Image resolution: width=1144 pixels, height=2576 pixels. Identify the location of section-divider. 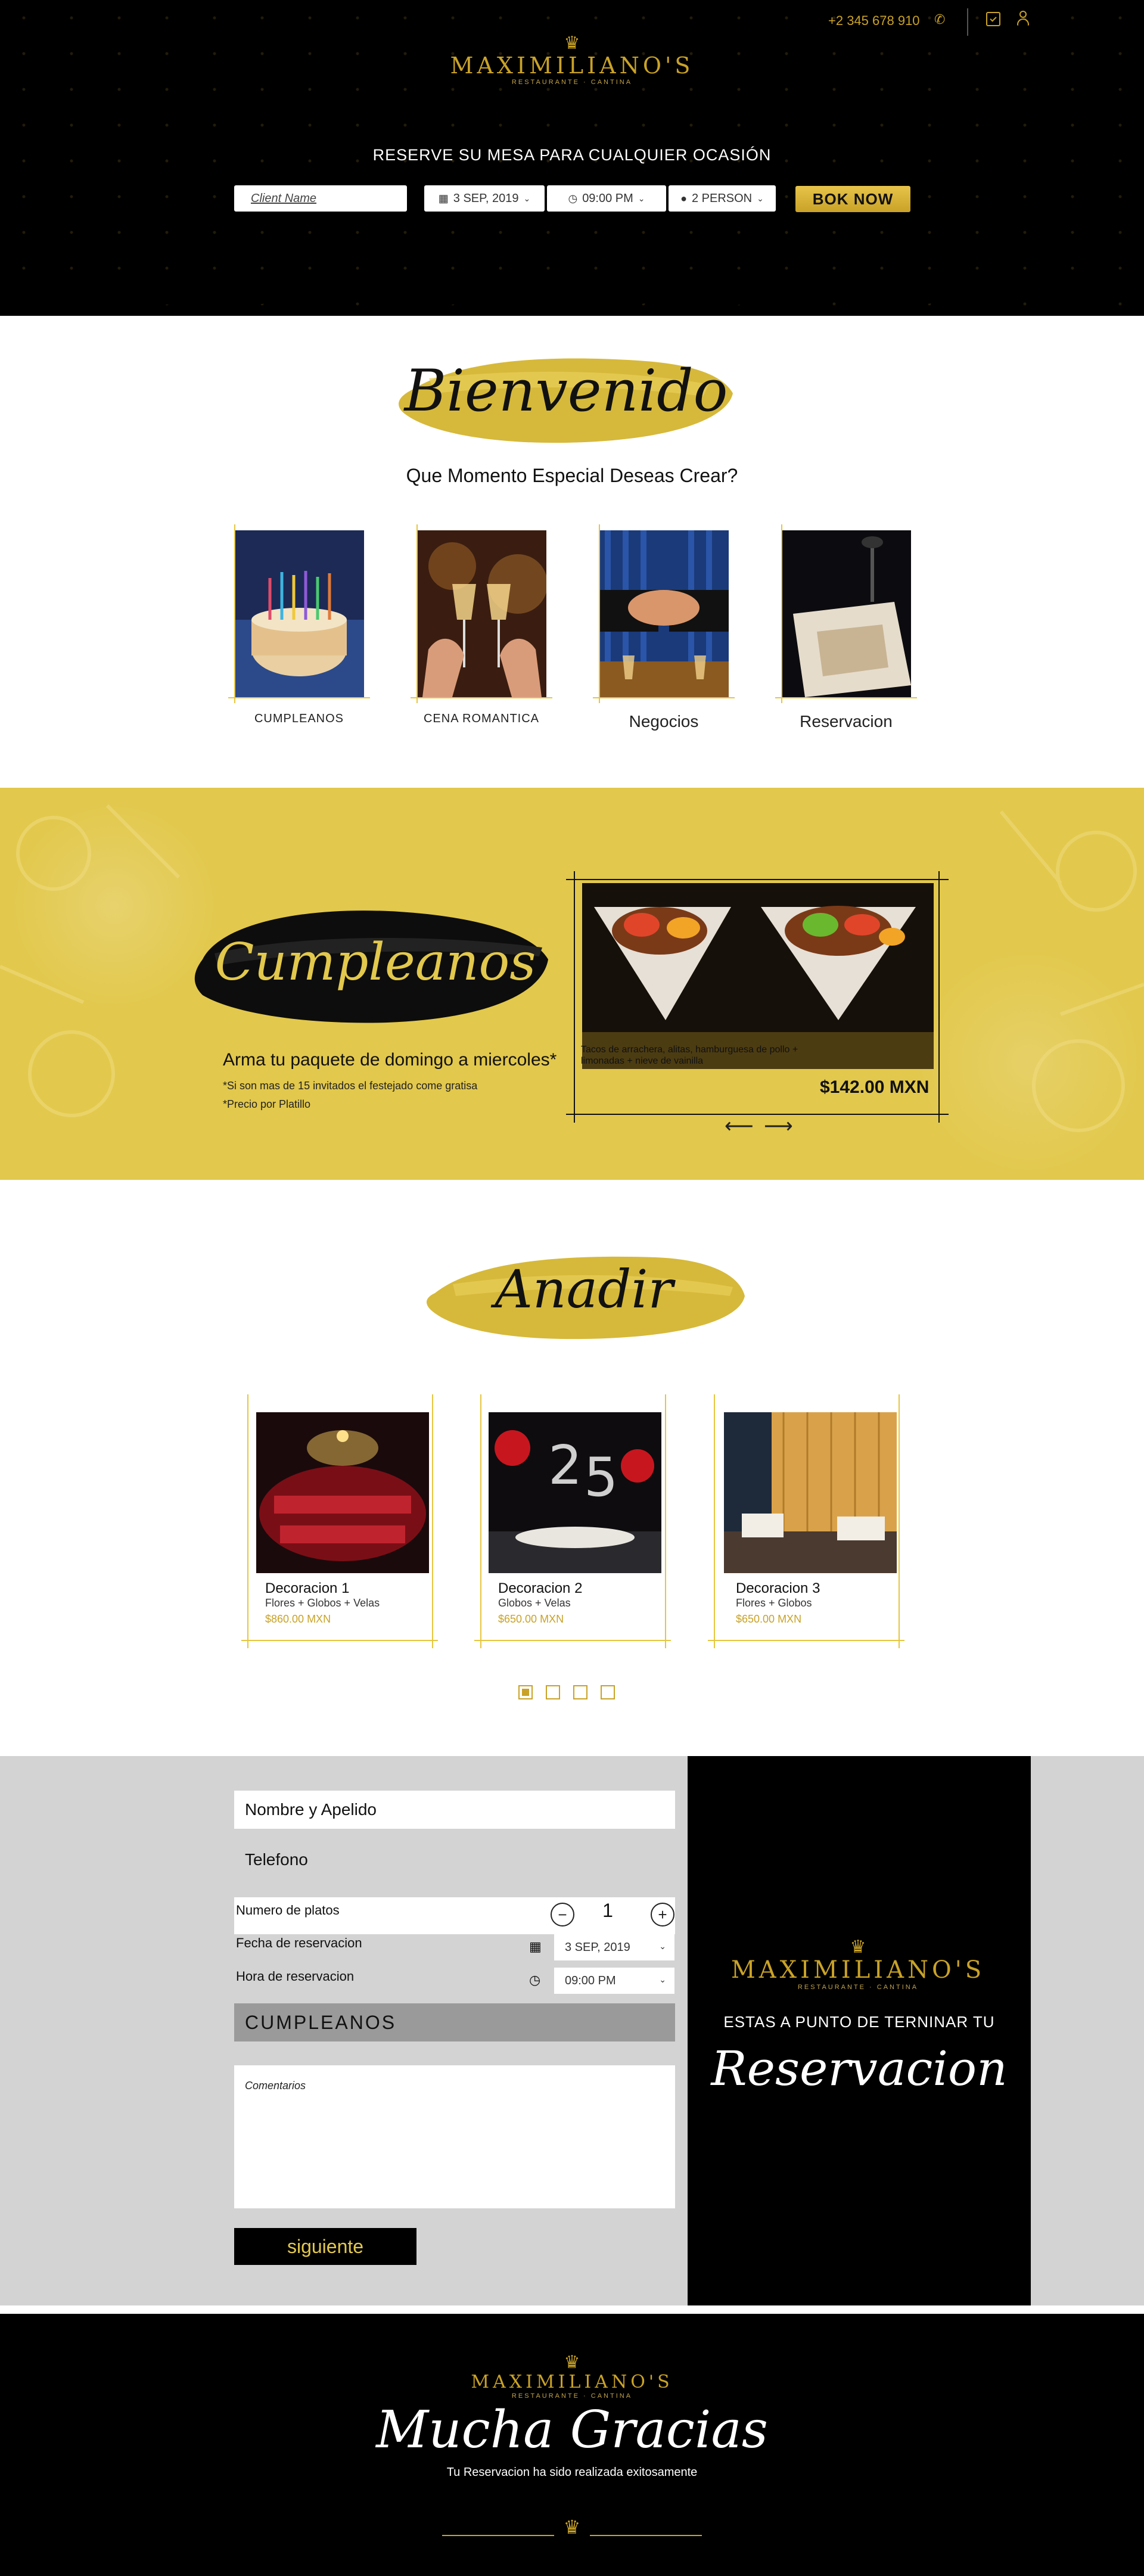
(572, 2309).